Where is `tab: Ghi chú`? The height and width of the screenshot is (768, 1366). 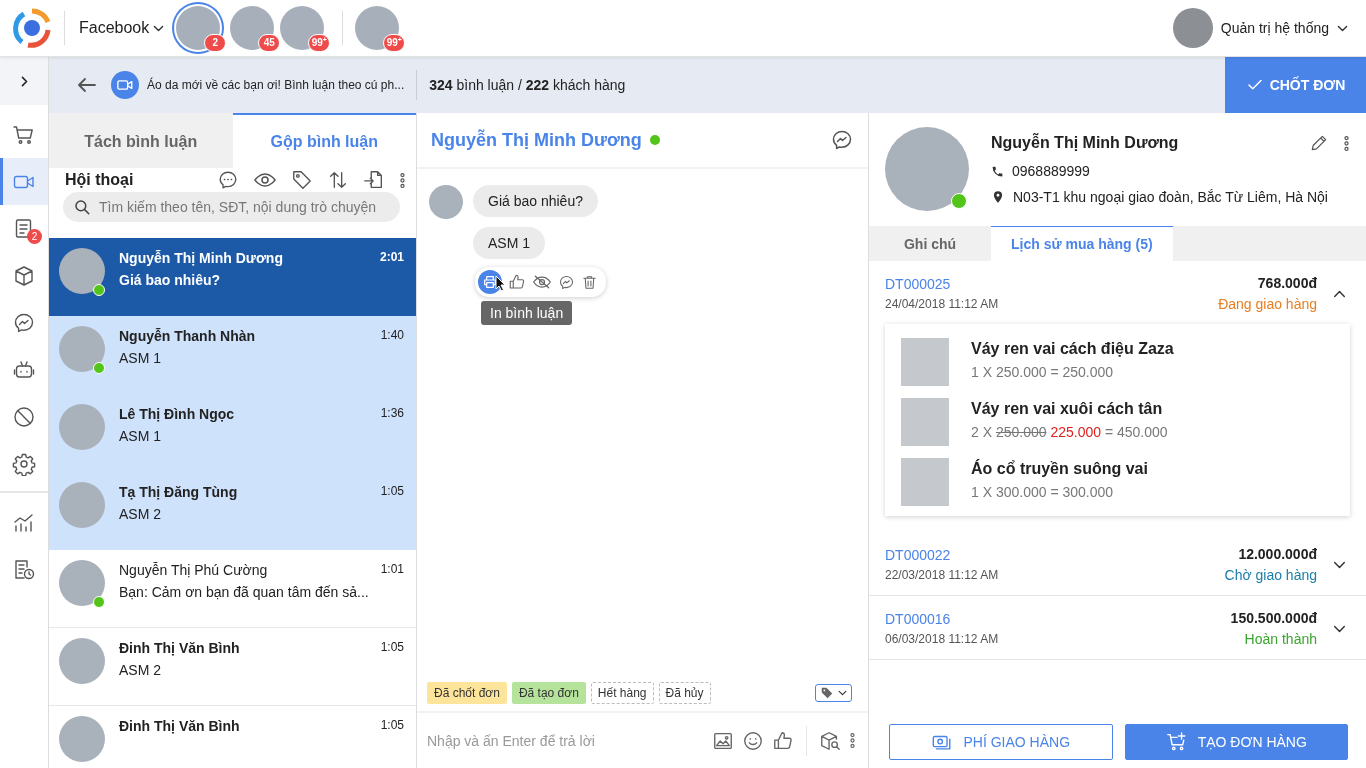
tab: Ghi chú is located at coordinates (930, 243).